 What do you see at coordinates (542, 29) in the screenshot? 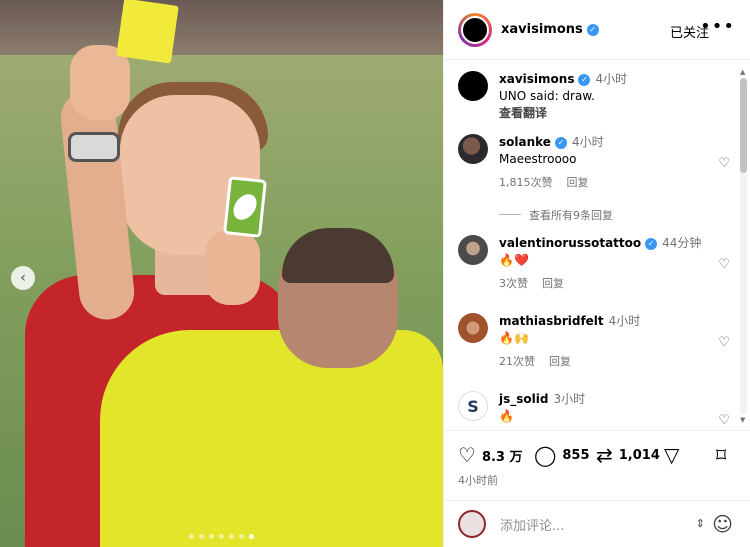
I see `author-username-text: xavisimons` at bounding box center [542, 29].